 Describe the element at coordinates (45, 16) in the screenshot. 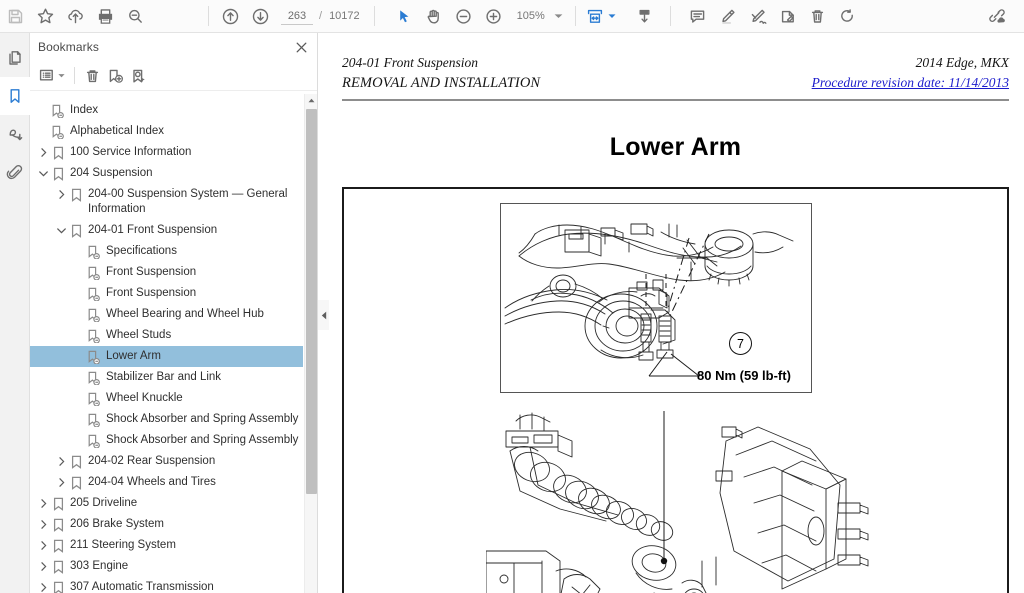

I see `favorite-button` at that location.